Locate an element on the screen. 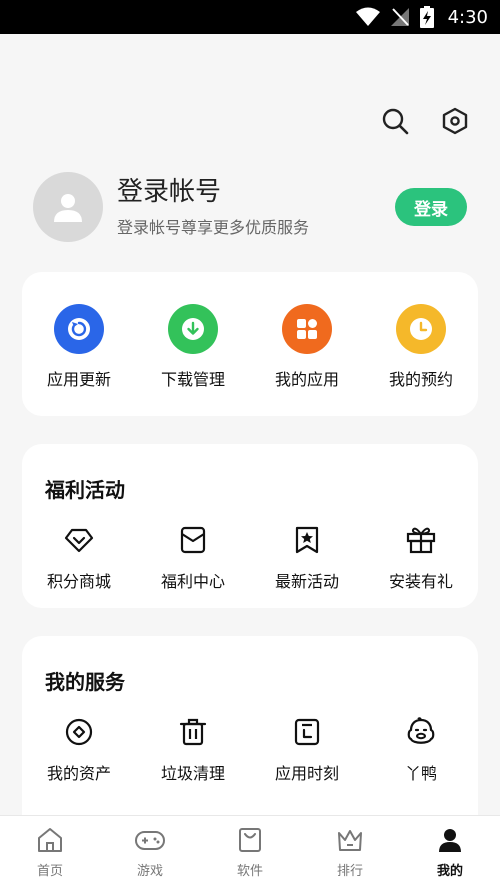  quick-actions-card: 应用更新 下载管理 我的应用 我的预约 is located at coordinates (250, 344).